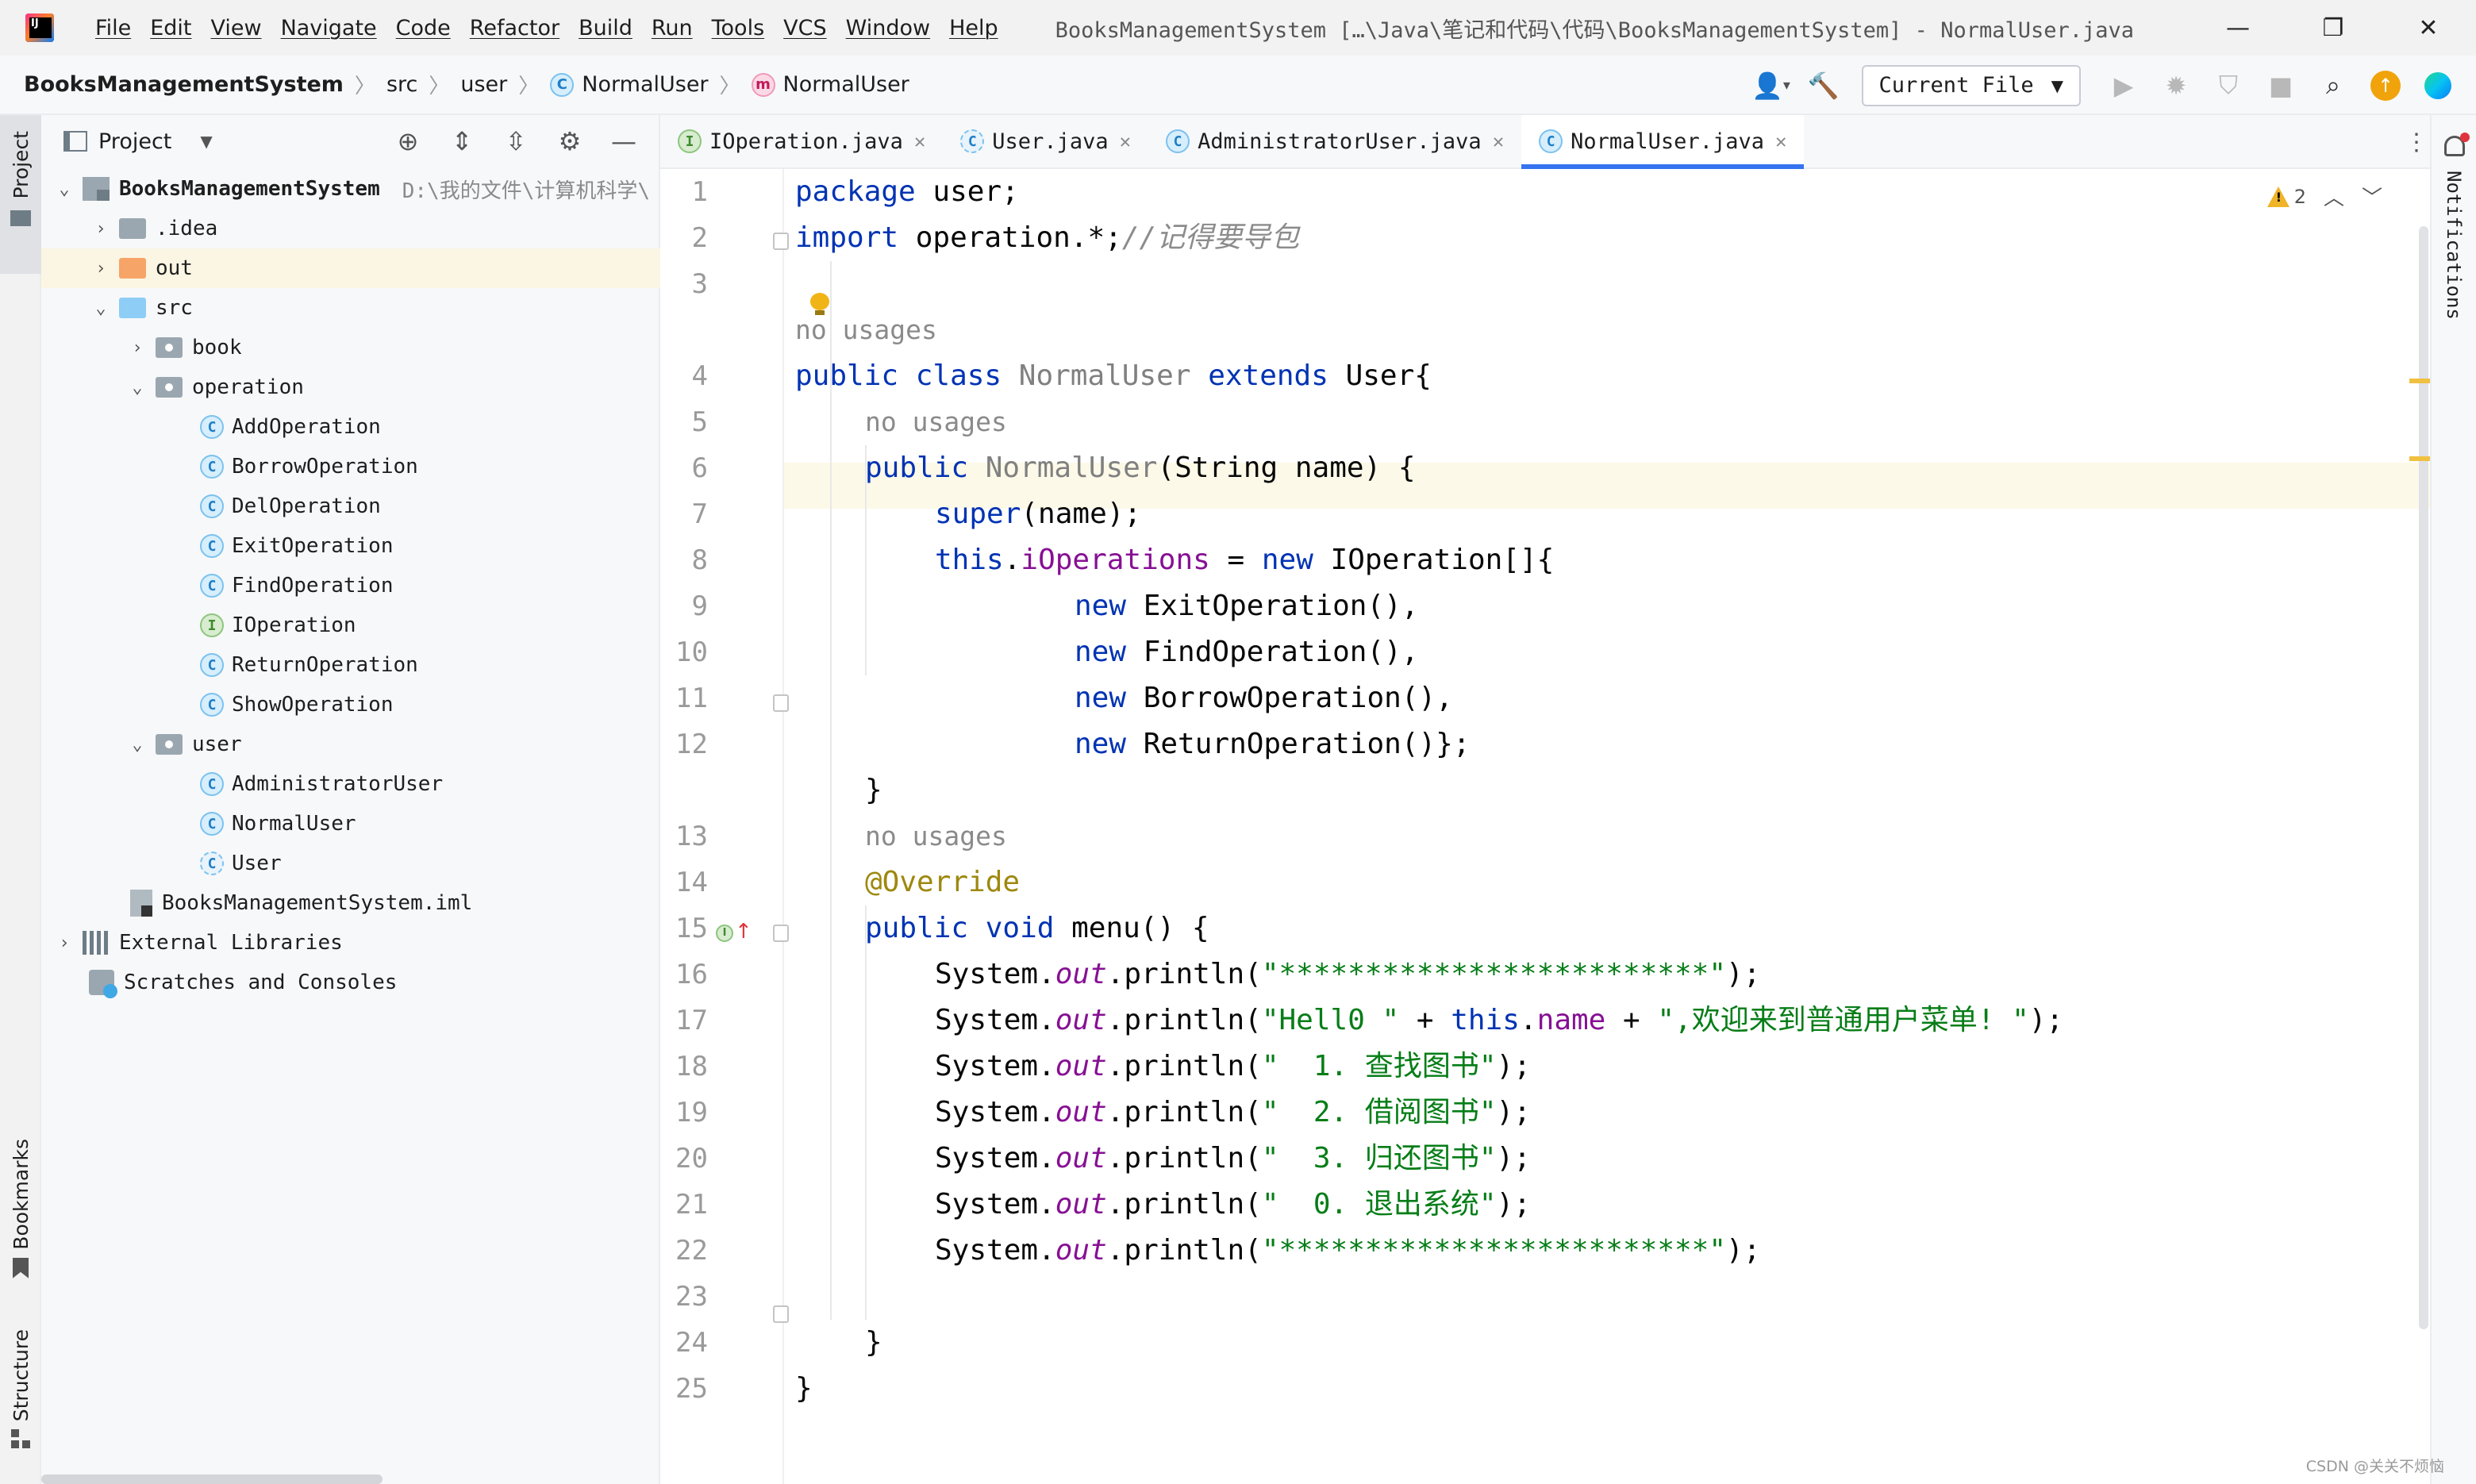 The height and width of the screenshot is (1484, 2476). Describe the element at coordinates (350, 943) in the screenshot. I see `tree-item-external-libraries: › External Libraries` at that location.